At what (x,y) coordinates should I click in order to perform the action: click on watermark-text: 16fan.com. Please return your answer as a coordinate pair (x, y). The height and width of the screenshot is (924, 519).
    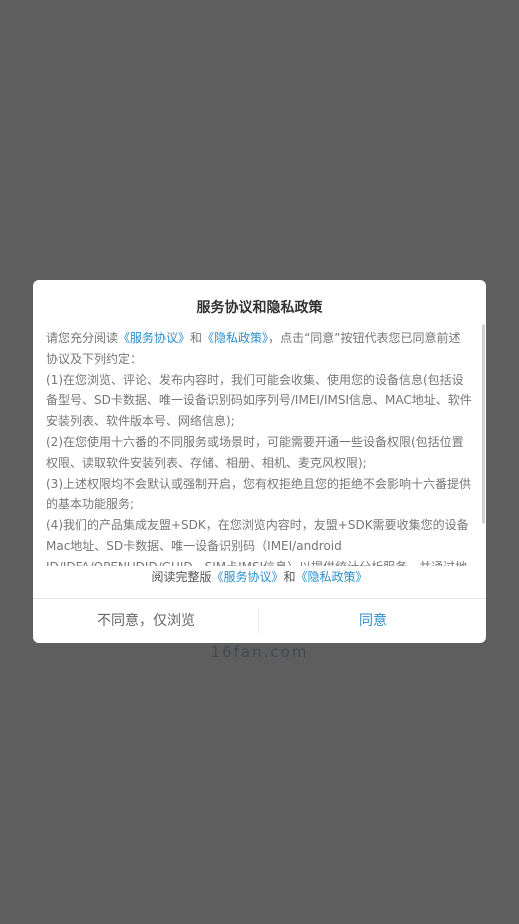
    Looking at the image, I should click on (259, 652).